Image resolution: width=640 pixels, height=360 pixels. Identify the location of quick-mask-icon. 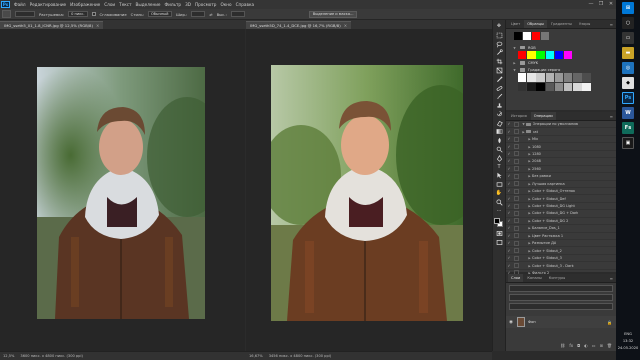
(499, 233).